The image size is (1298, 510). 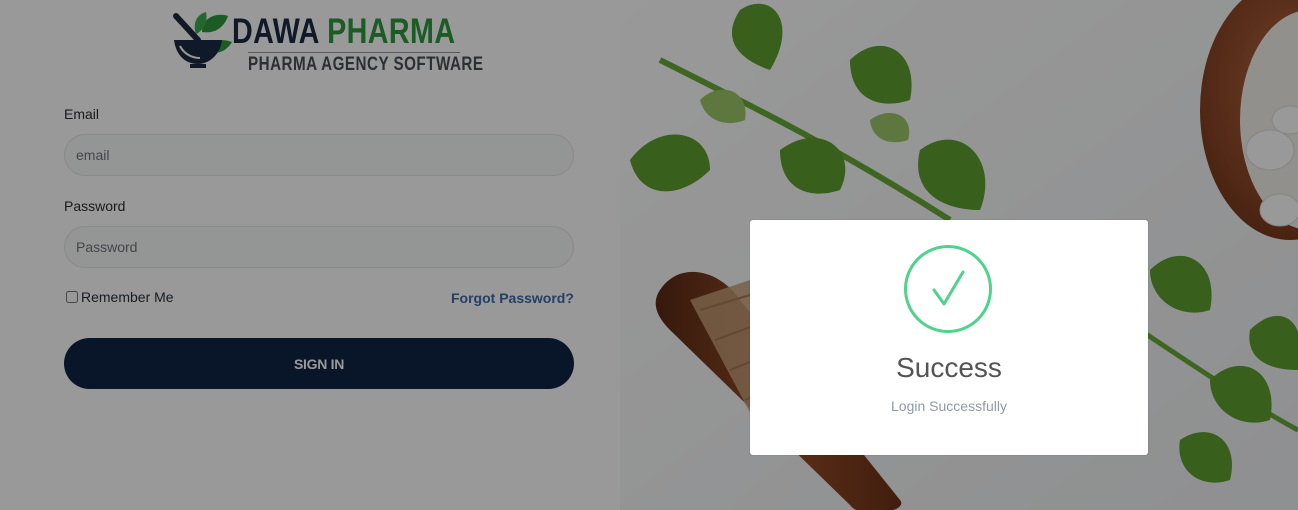 I want to click on dialog-message: Login Successfully, so click(x=949, y=406).